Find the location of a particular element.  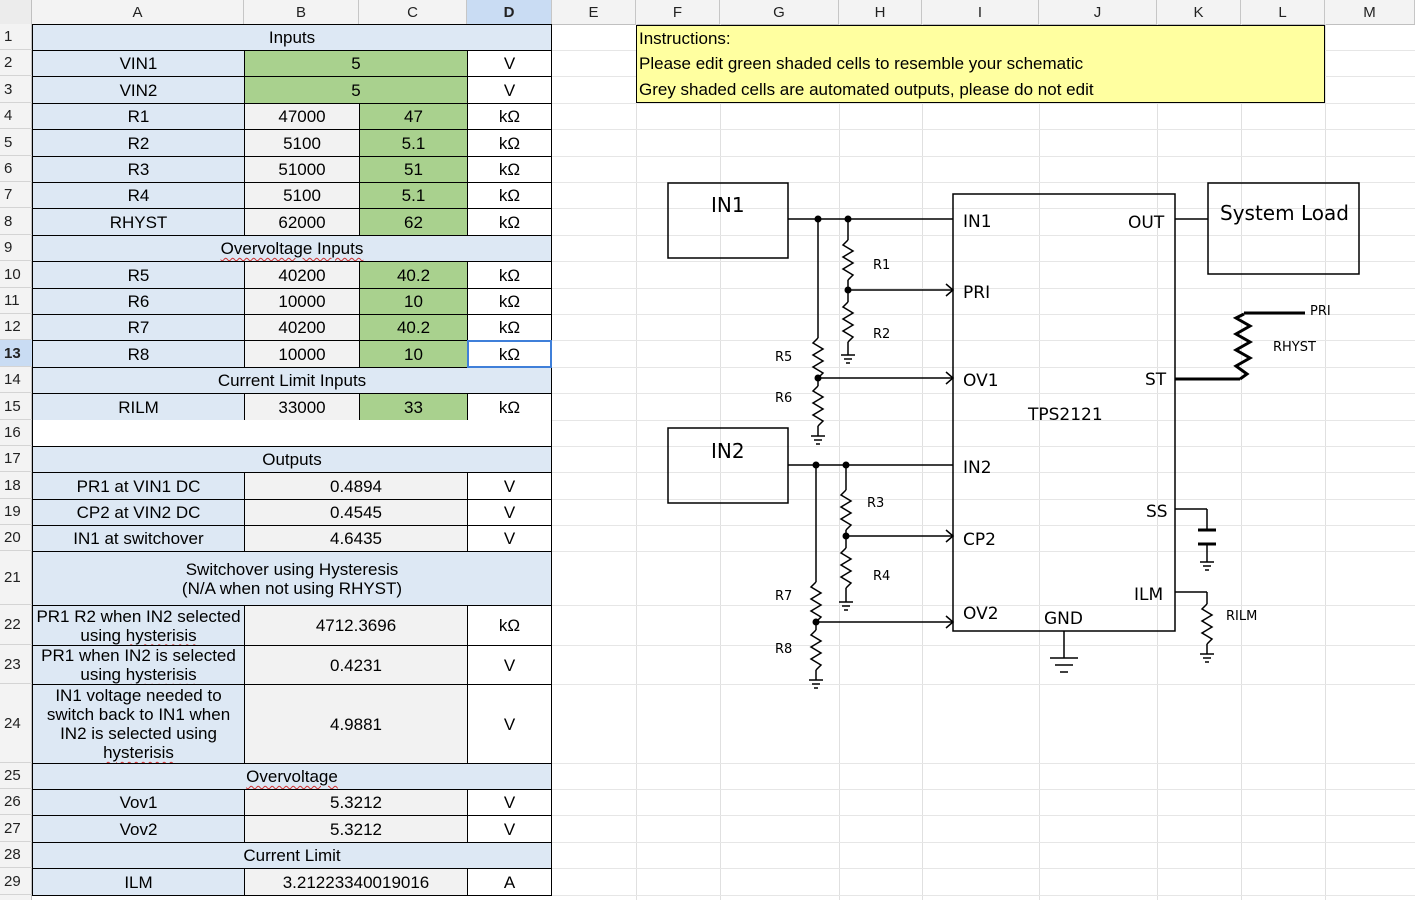

row-header: 29 is located at coordinates (16, 881).